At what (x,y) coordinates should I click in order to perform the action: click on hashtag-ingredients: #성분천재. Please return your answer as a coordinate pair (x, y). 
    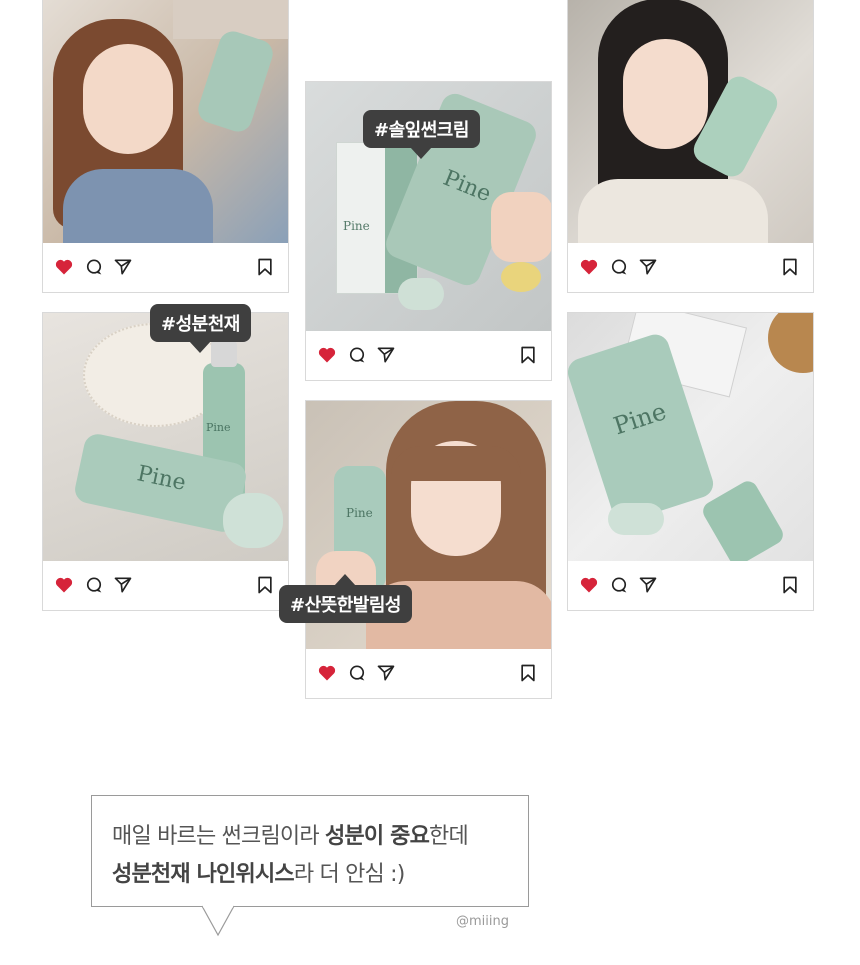
    Looking at the image, I should click on (200, 328).